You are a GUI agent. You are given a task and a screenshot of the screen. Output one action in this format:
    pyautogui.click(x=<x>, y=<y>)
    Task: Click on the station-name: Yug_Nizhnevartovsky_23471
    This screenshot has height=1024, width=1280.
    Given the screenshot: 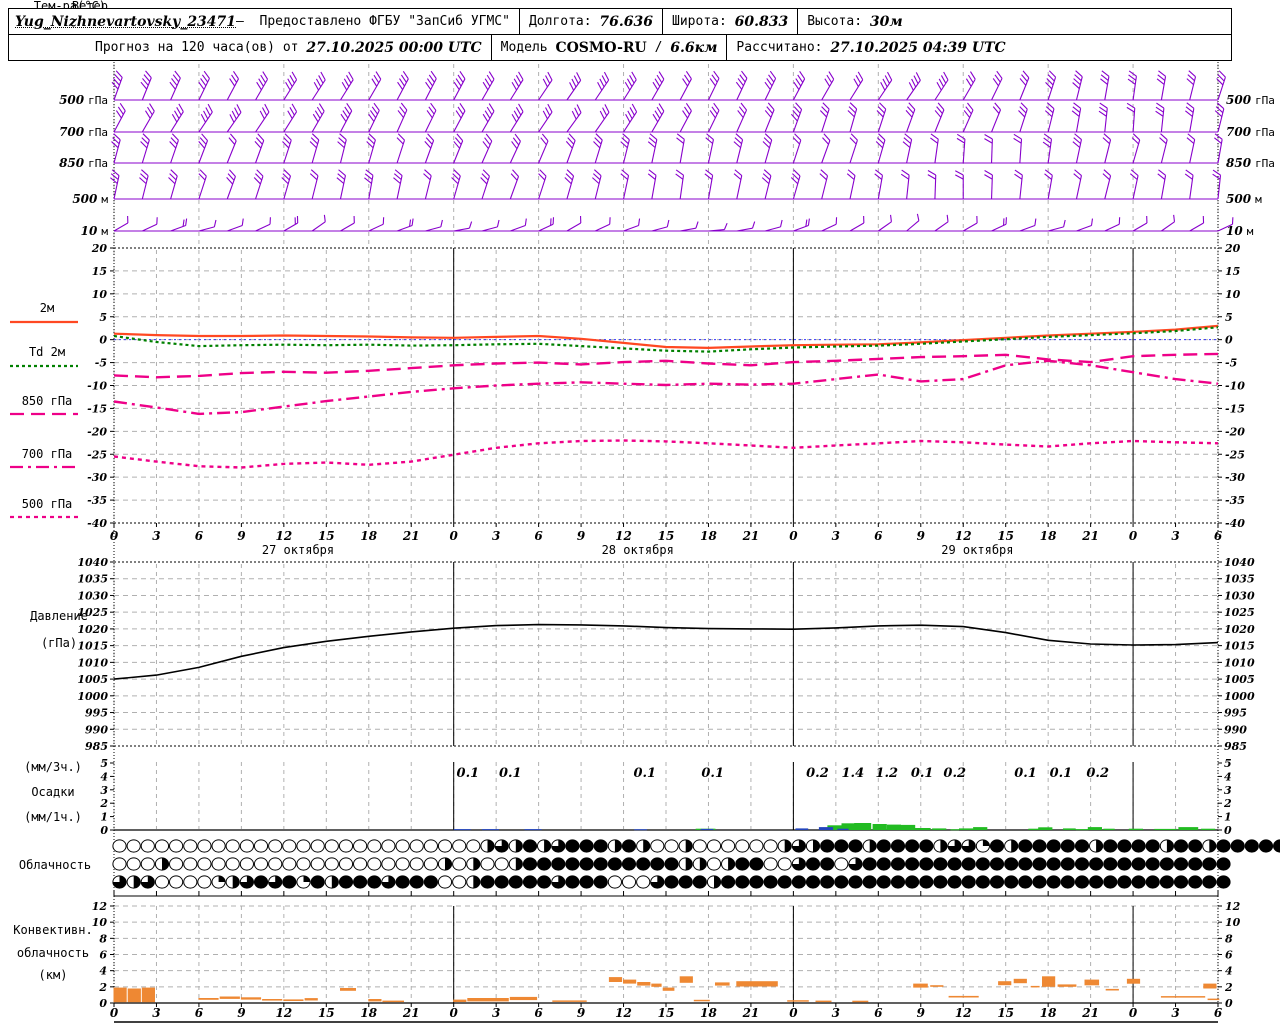 What is the action you would take?
    pyautogui.click(x=126, y=21)
    